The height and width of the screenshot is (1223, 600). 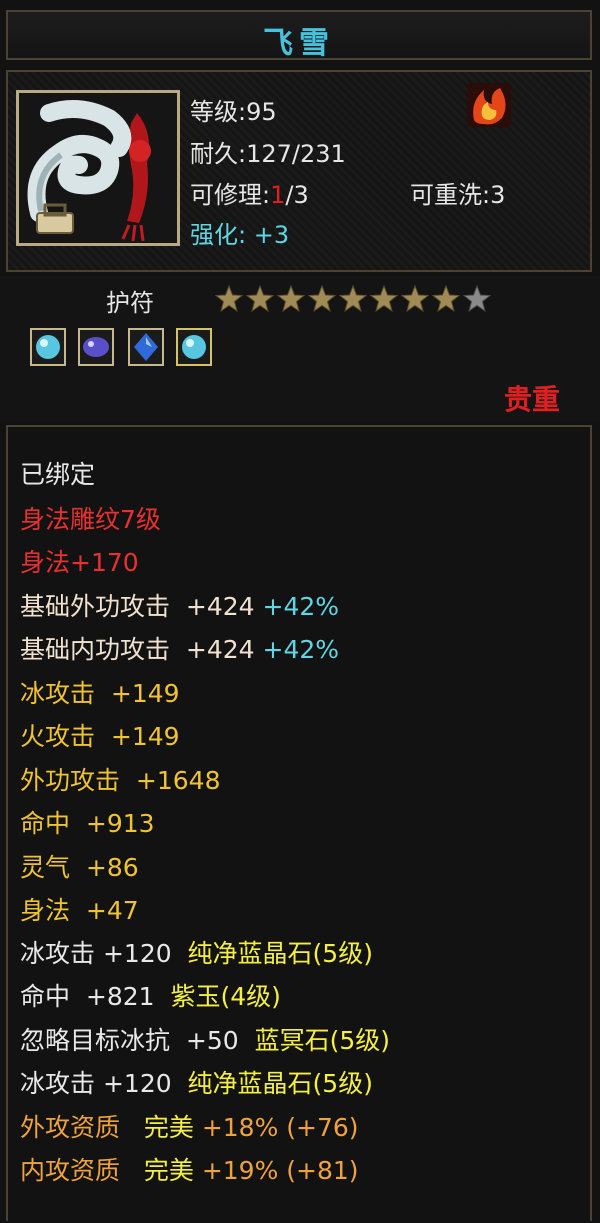 What do you see at coordinates (271, 235) in the screenshot?
I see `enhance-value: +3` at bounding box center [271, 235].